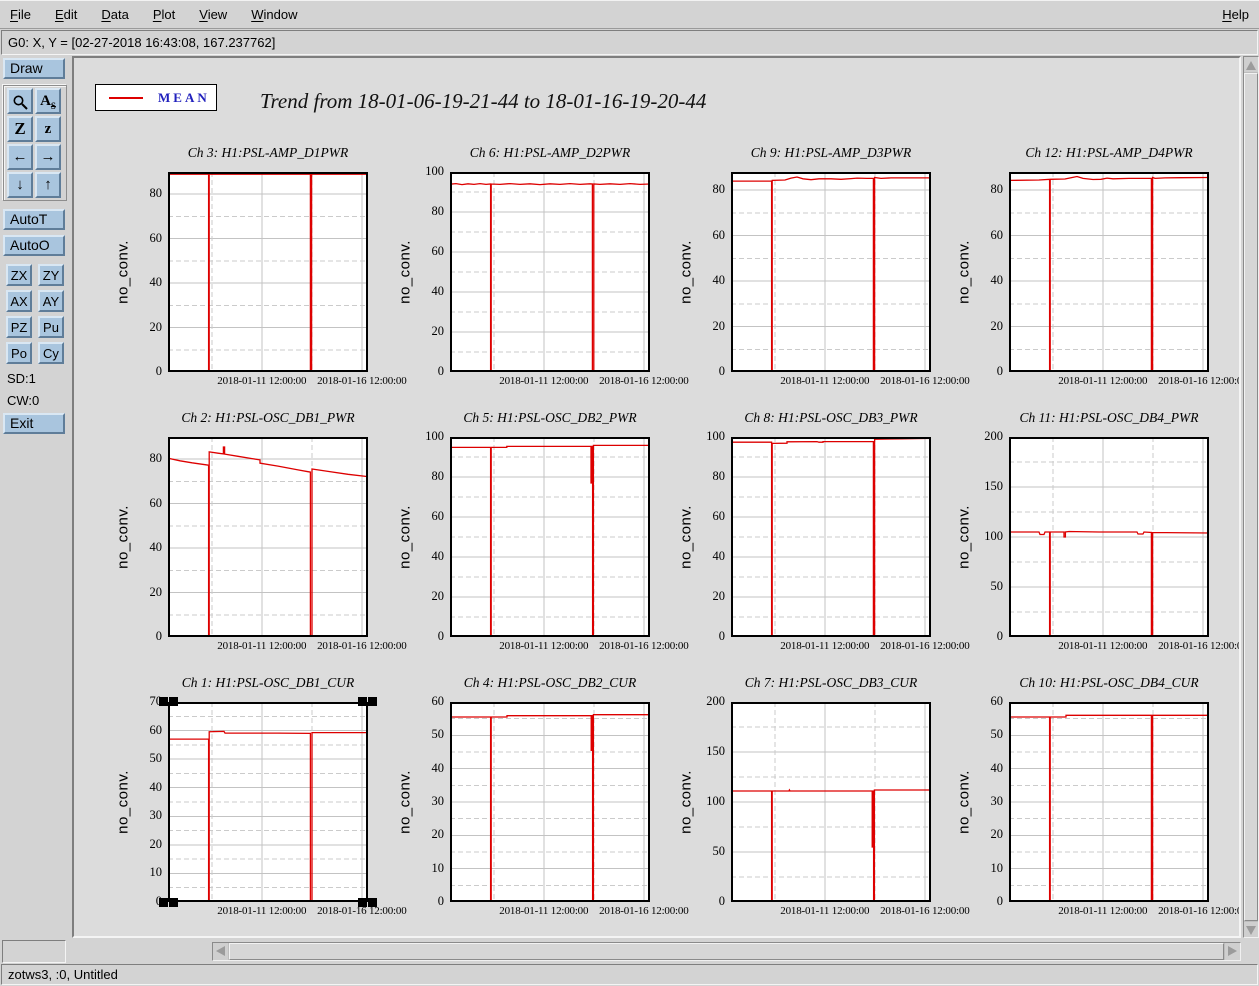 The image size is (1259, 986). What do you see at coordinates (721, 901) in the screenshot?
I see `y-tick-label: 0` at bounding box center [721, 901].